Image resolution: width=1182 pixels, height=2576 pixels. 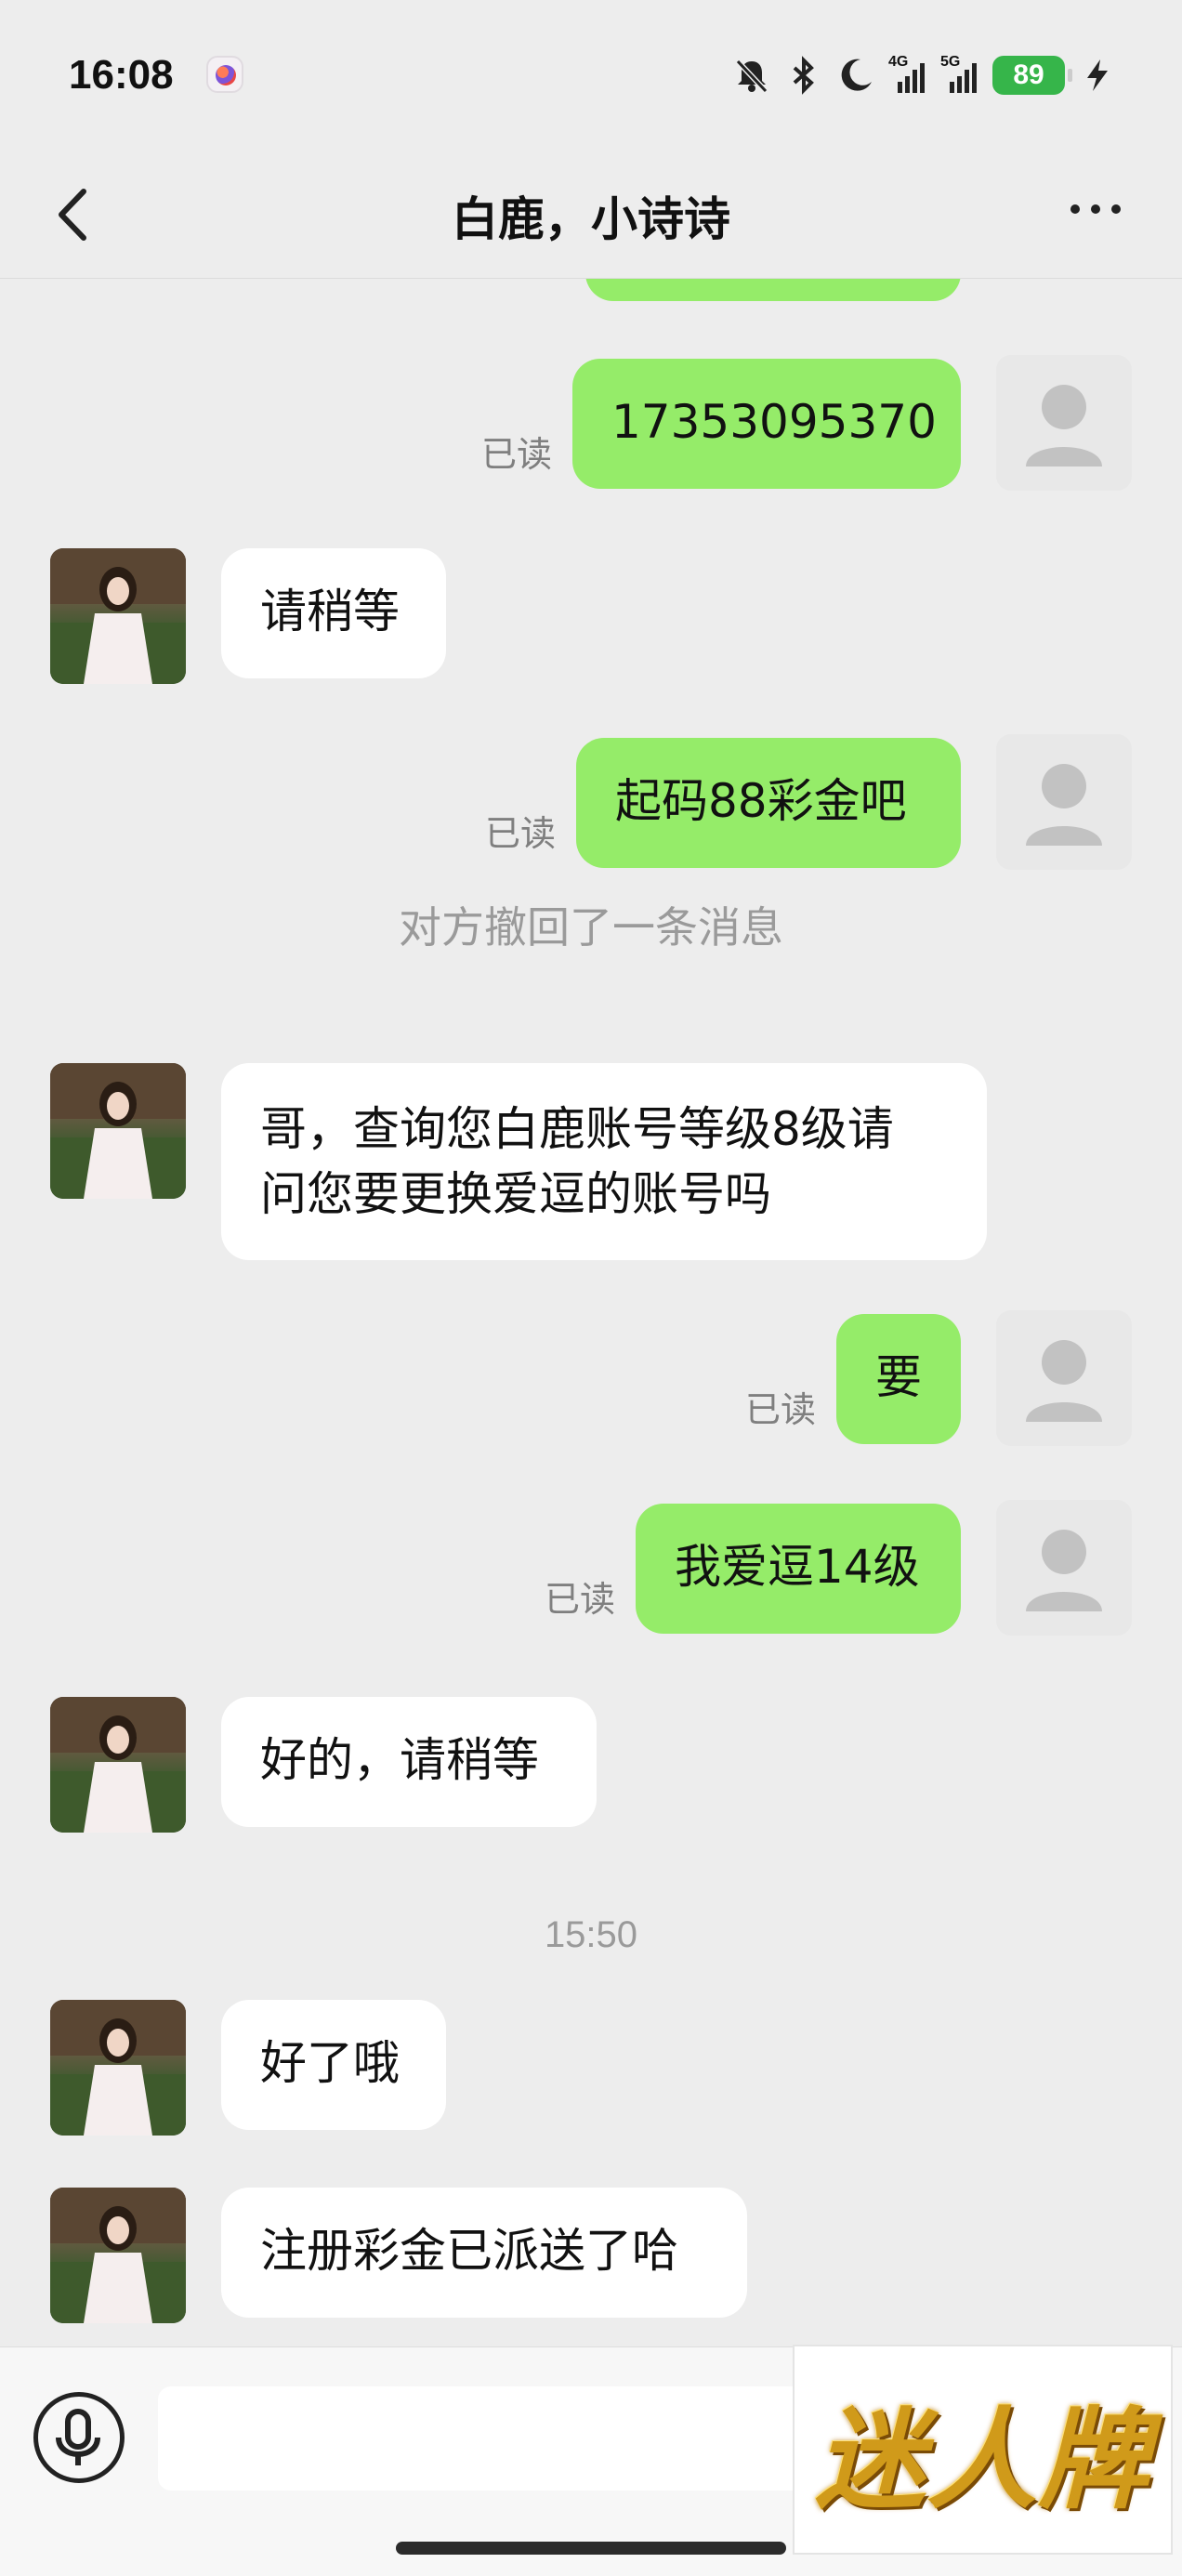 I want to click on signal-4g-icon: 4G, so click(x=907, y=74).